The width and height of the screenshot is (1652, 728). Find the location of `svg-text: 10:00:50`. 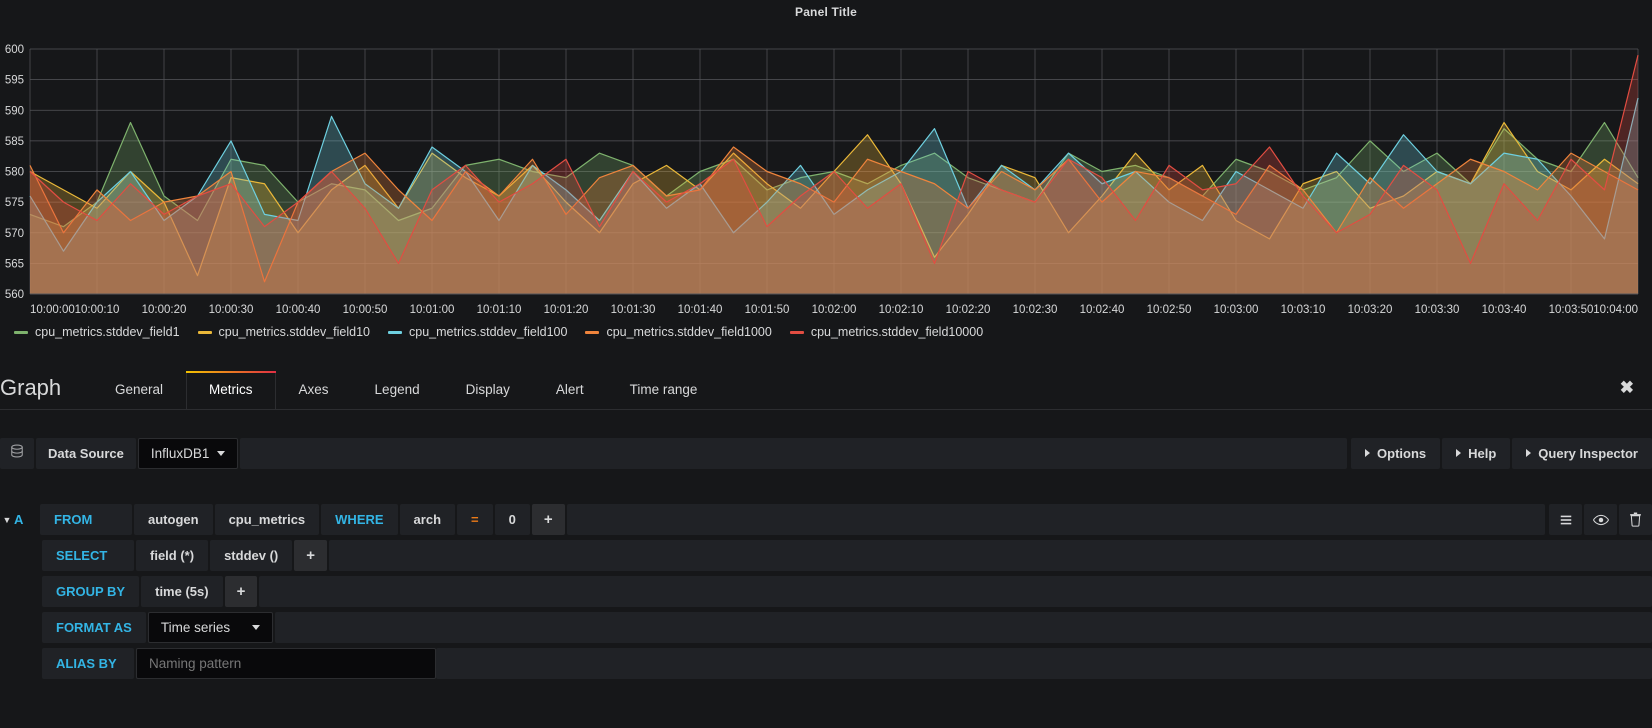

svg-text: 10:00:50 is located at coordinates (365, 310).